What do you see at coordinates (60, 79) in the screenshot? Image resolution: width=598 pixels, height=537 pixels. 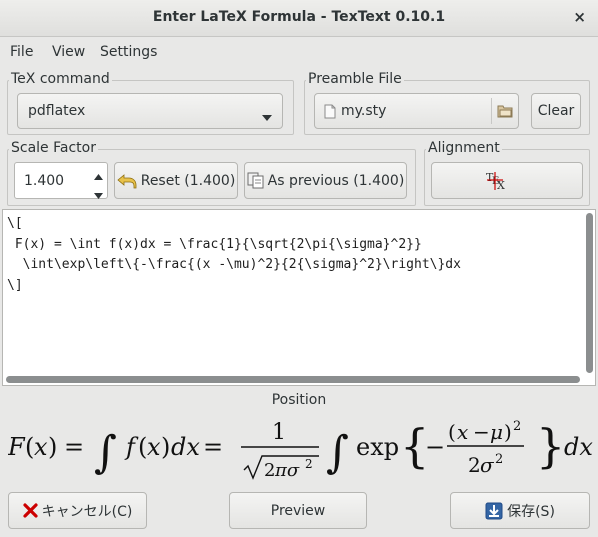 I see `tex-command-label: TeX command` at bounding box center [60, 79].